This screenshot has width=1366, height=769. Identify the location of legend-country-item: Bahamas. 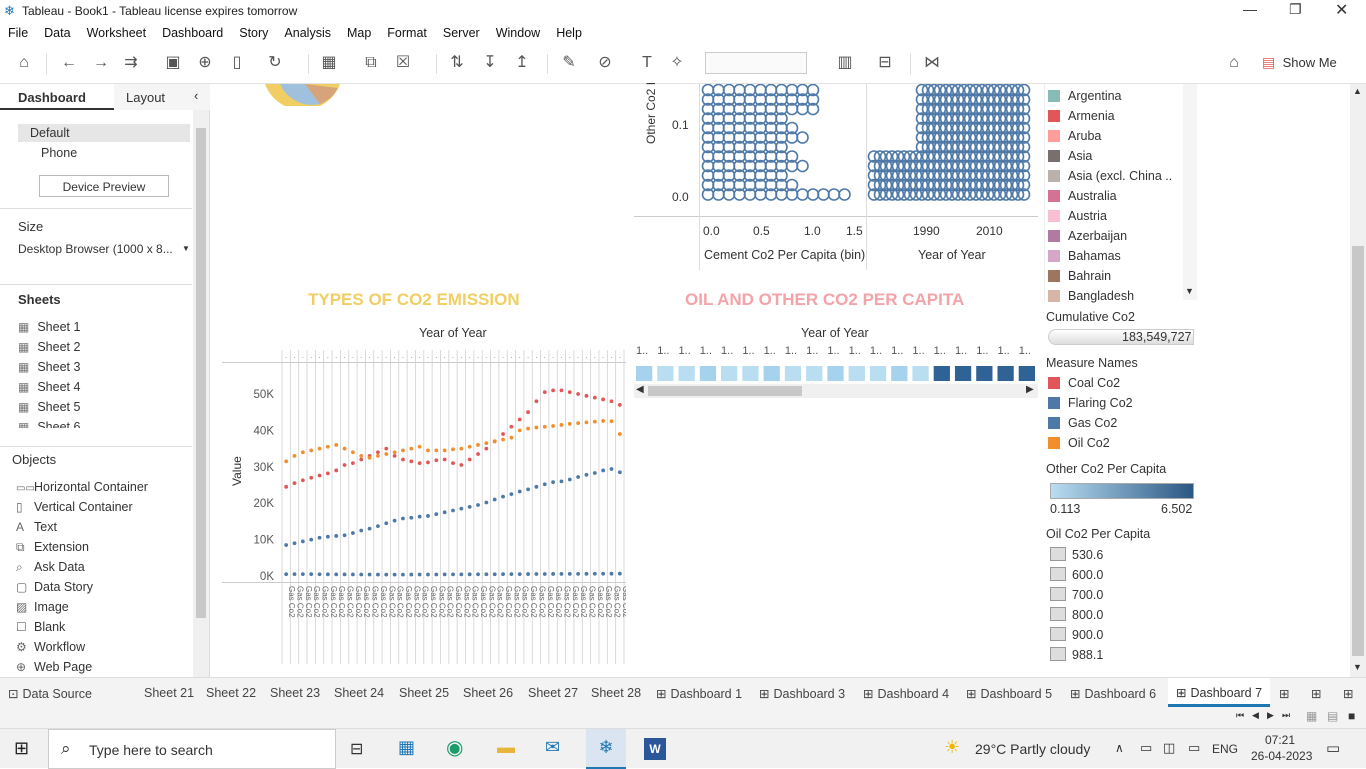
(1084, 256).